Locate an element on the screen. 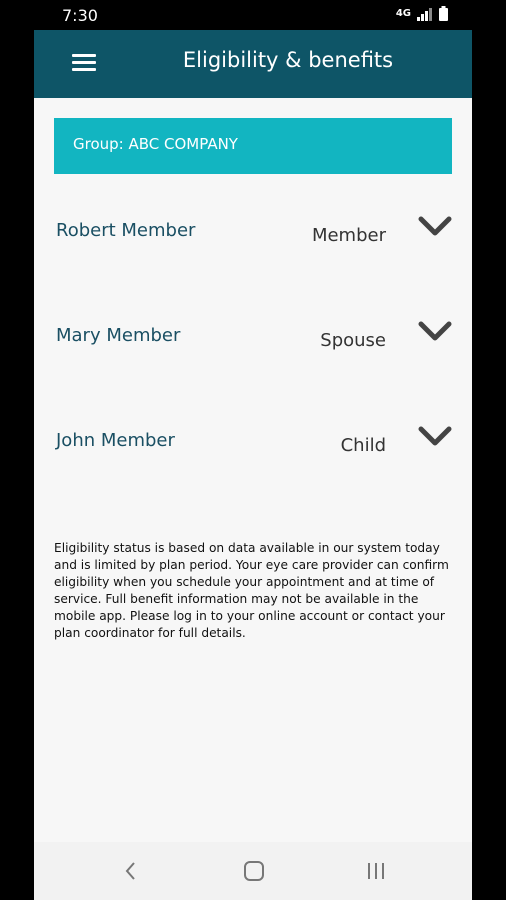  home-icon is located at coordinates (254, 871).